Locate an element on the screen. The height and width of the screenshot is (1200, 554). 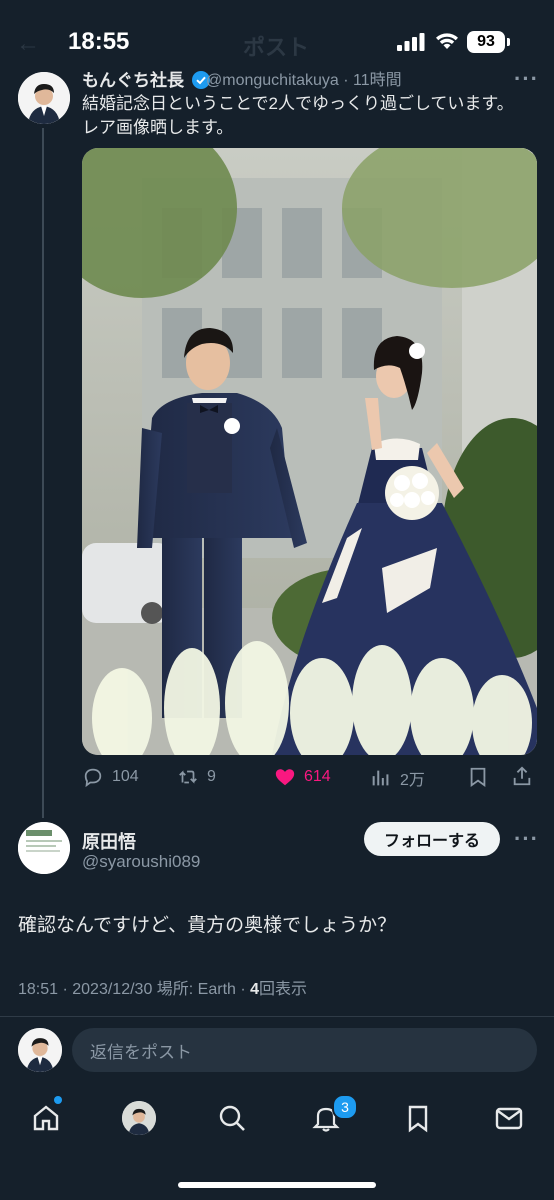
tab-bookmarks is located at coordinates (418, 1118).